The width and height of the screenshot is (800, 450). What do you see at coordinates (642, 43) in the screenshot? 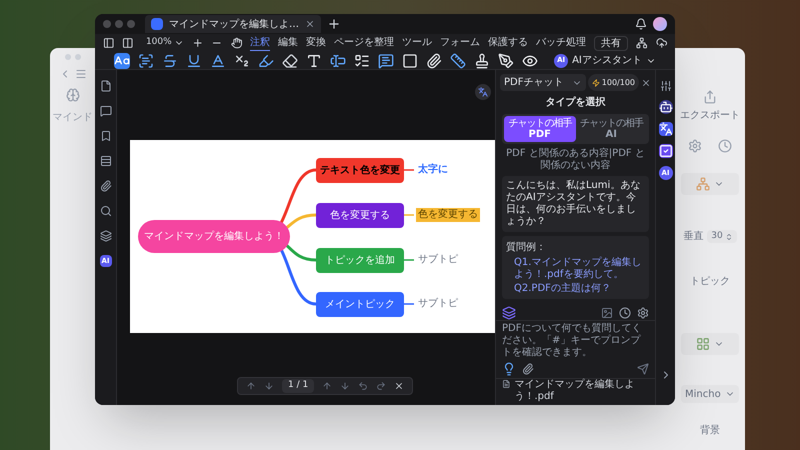
I see `network-icon` at bounding box center [642, 43].